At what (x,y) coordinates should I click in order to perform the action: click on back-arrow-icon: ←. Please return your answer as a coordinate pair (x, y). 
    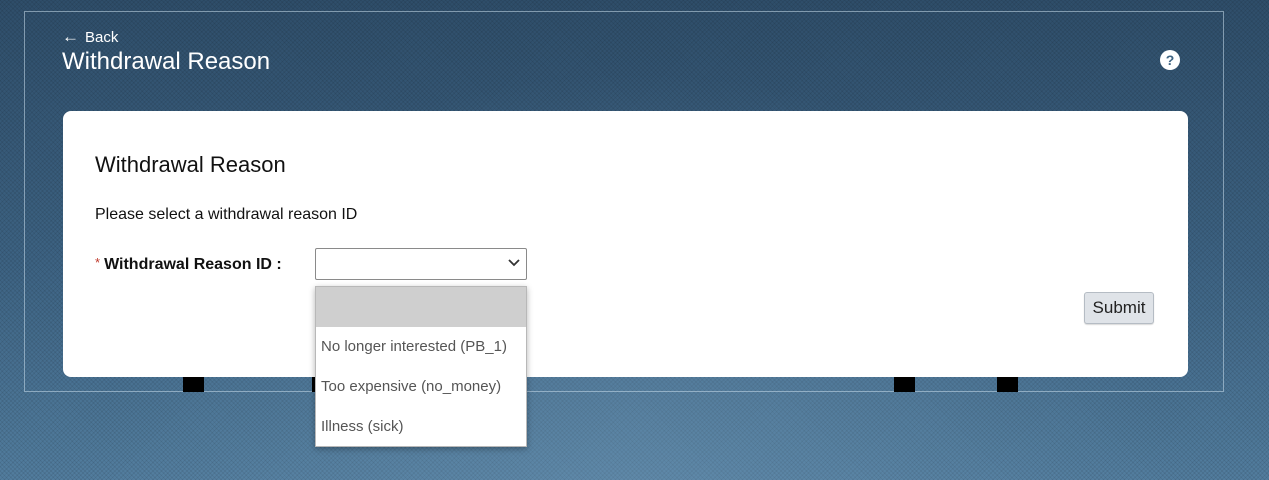
    Looking at the image, I should click on (70, 36).